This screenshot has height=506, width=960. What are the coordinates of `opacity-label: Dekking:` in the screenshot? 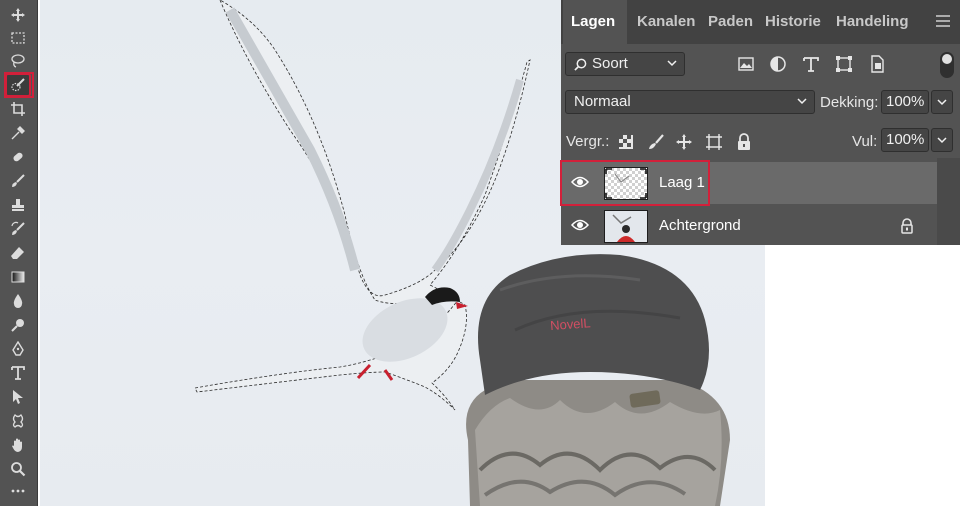 It's located at (849, 102).